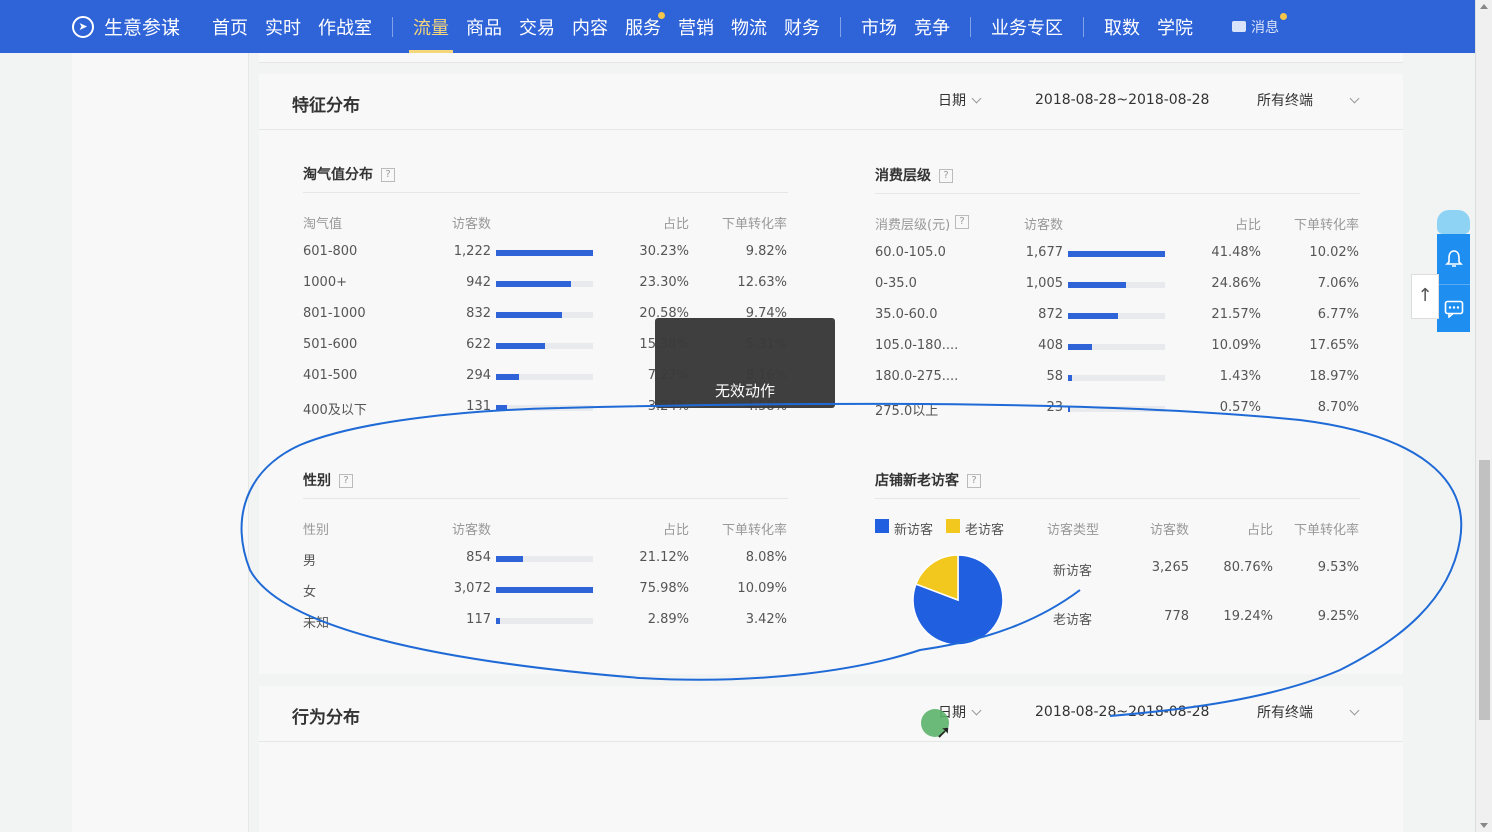 This screenshot has width=1492, height=832. What do you see at coordinates (1240, 376) in the screenshot?
I see `ratio-value: 1.43%` at bounding box center [1240, 376].